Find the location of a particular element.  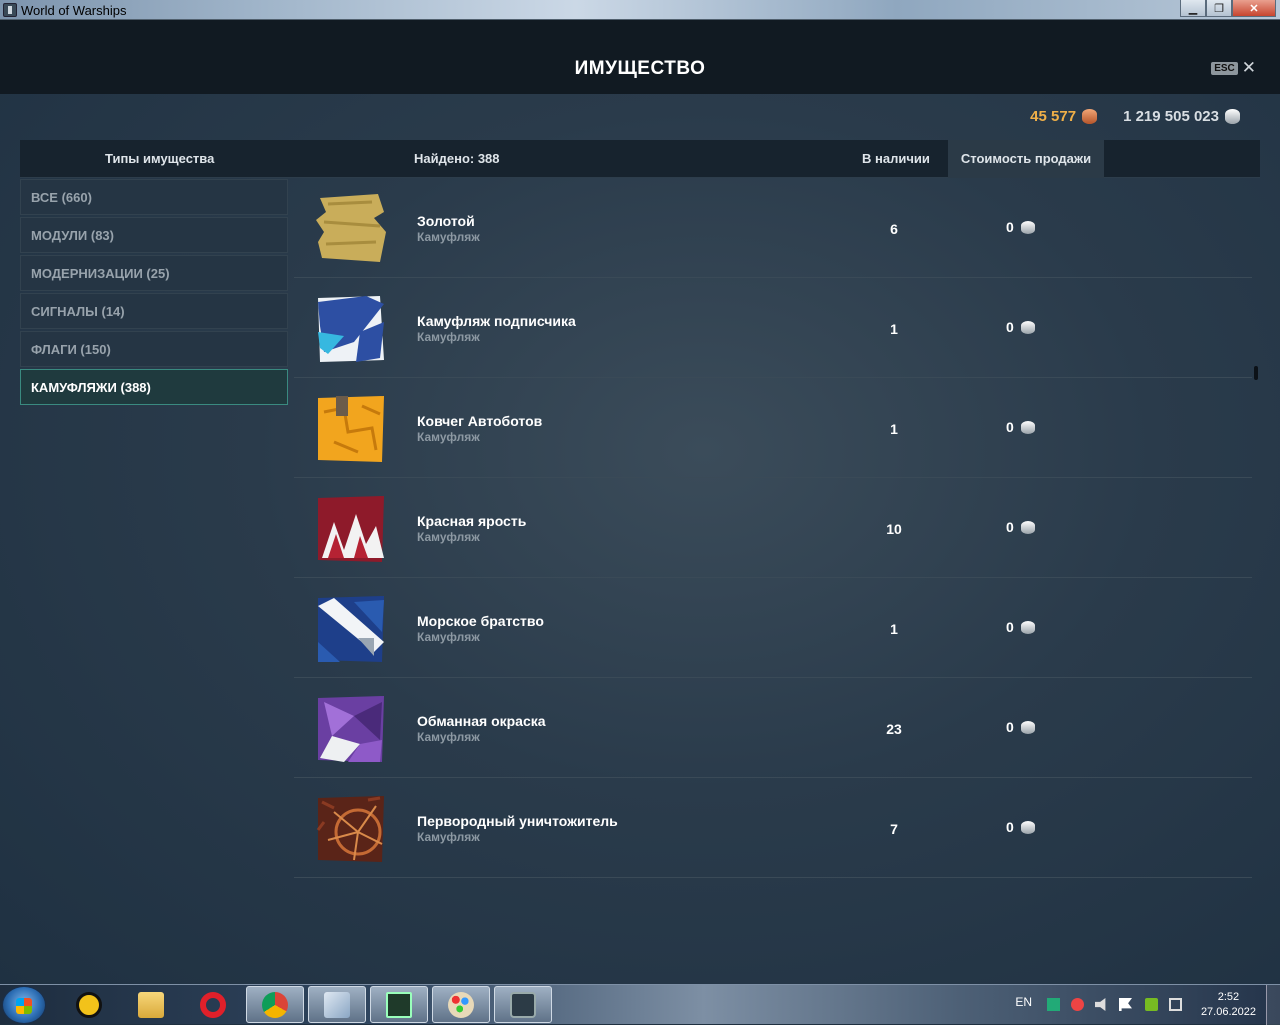

item-quantity: 10 is located at coordinates (894, 529).